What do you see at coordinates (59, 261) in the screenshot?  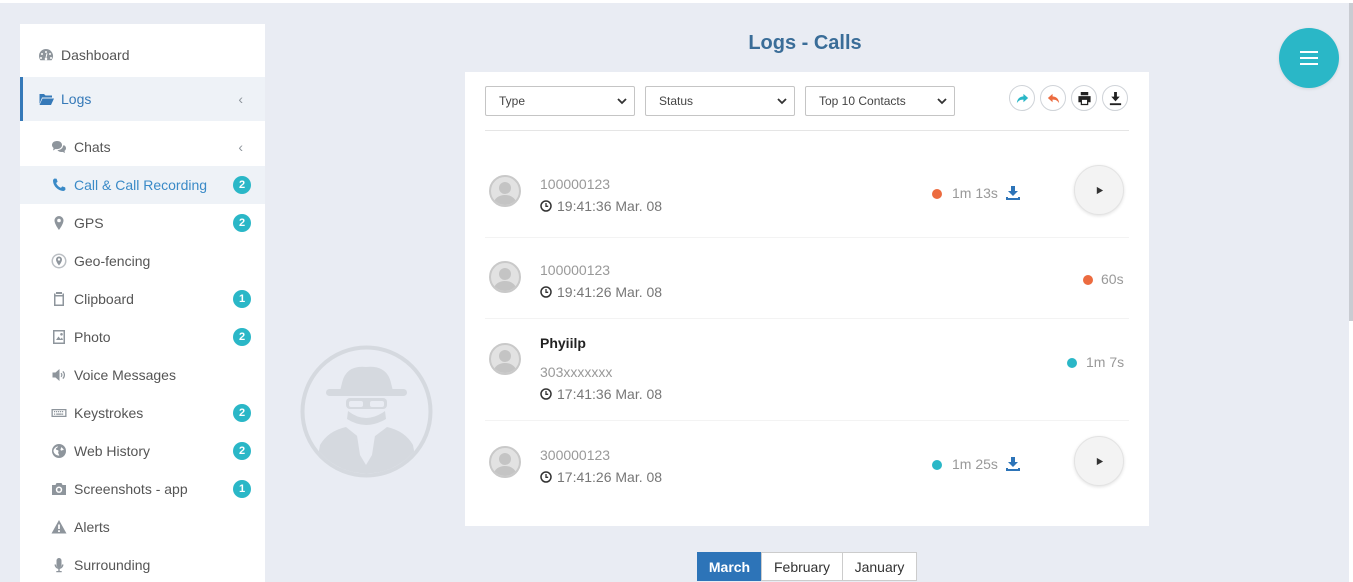 I see `geofence-icon` at bounding box center [59, 261].